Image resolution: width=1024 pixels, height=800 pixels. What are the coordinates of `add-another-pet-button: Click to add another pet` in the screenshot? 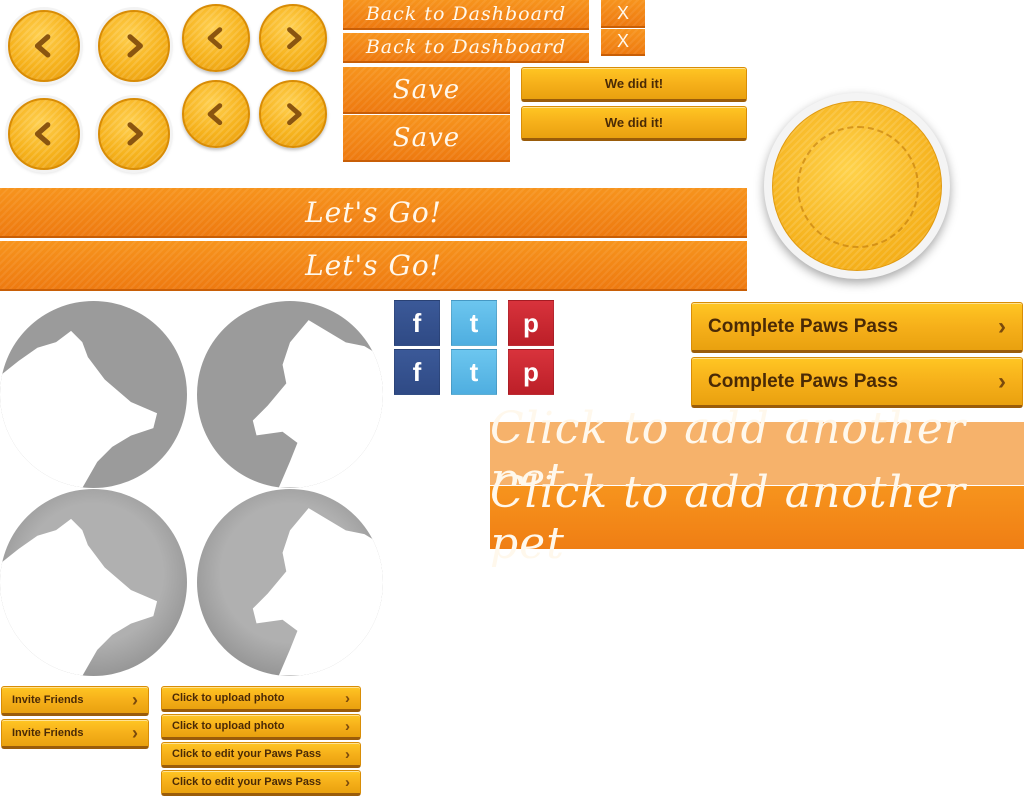 It's located at (757, 518).